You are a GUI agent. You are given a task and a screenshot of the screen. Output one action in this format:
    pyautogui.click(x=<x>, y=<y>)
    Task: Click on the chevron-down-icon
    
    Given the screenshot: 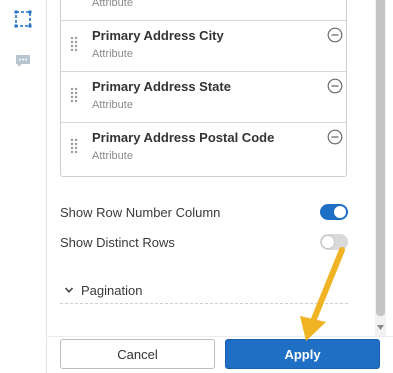 What is the action you would take?
    pyautogui.click(x=69, y=290)
    